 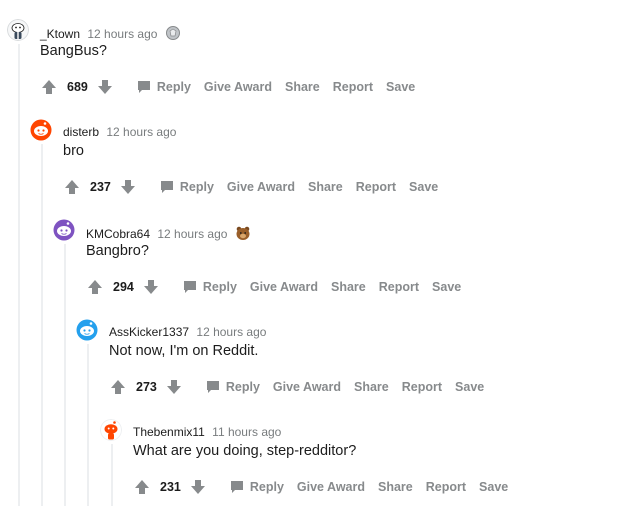 What do you see at coordinates (207, 432) in the screenshot?
I see `comment-meta: Thebenmix11 11 hours ago` at bounding box center [207, 432].